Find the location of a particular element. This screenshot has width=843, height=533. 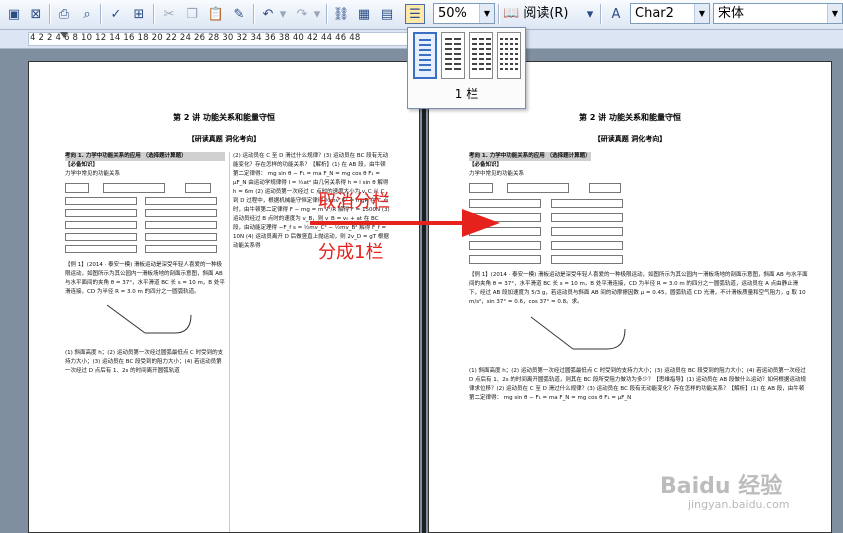

redo-dropdown-icon: ▾ is located at coordinates (317, 14).